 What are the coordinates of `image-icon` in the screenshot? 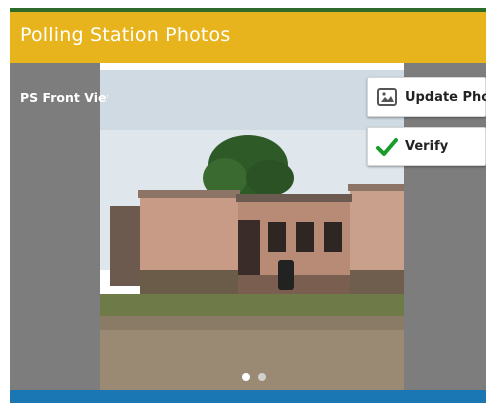 It's located at (387, 97).